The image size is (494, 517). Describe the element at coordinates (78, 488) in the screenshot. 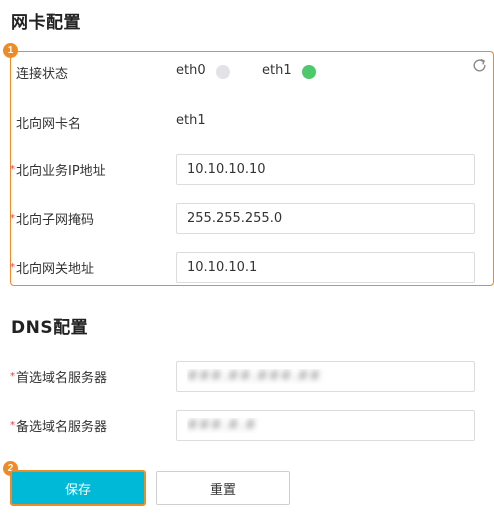

I see `save-button: 保存` at that location.